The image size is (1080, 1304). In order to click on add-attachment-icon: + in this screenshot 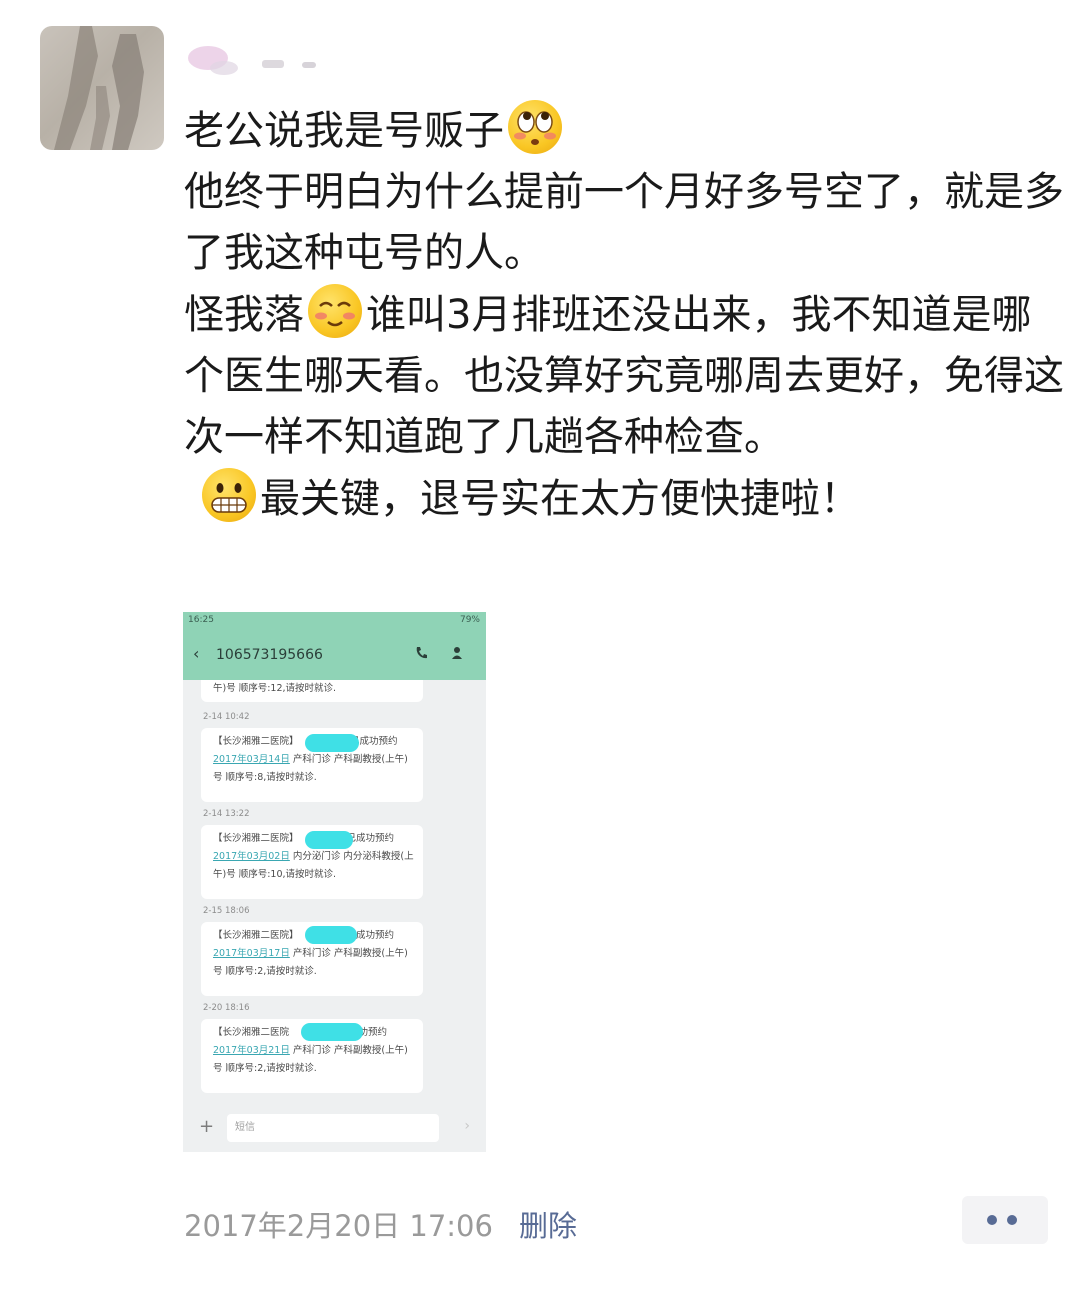, I will do `click(207, 1126)`.